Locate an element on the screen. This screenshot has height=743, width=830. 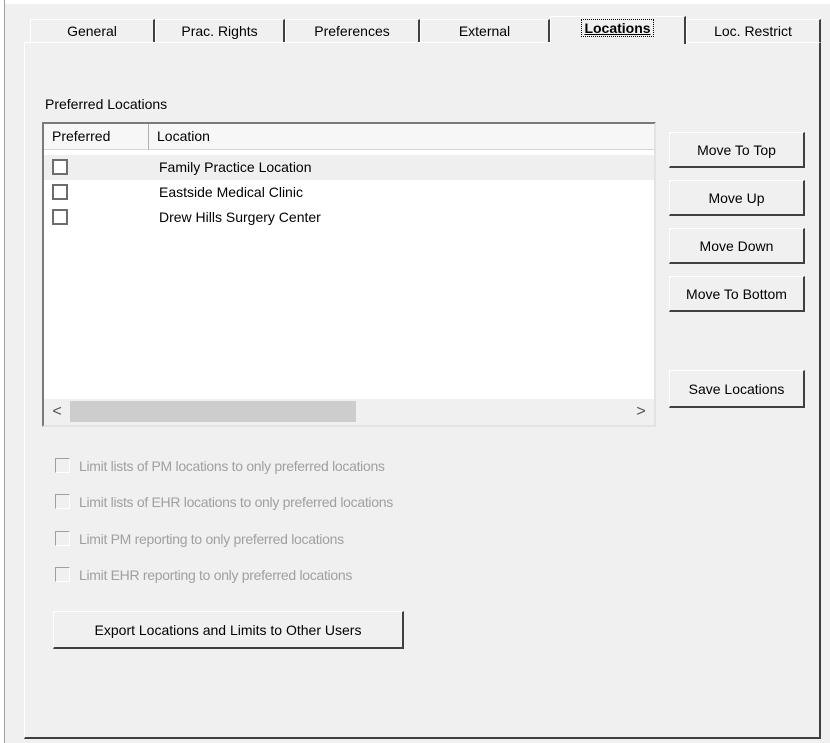
tab-locations: Locations is located at coordinates (618, 30).